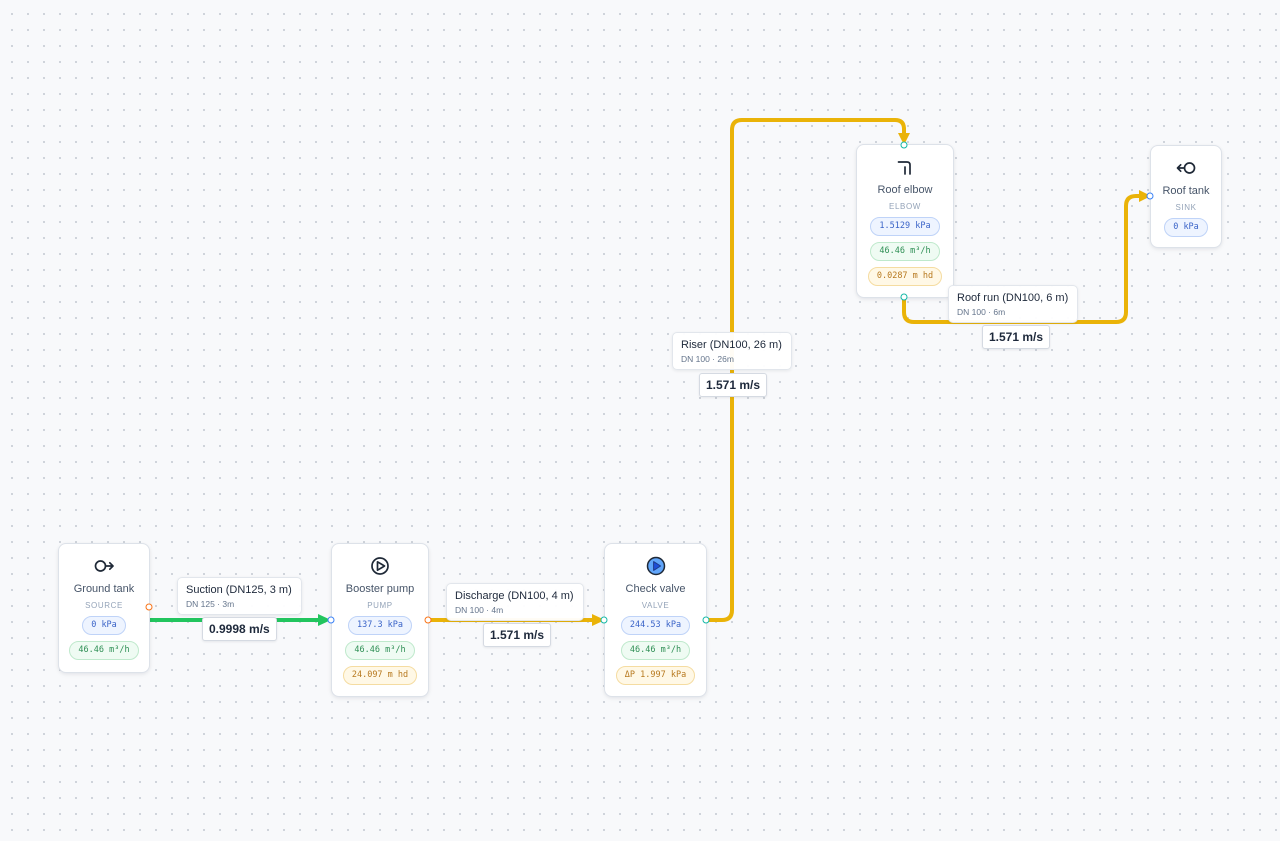  Describe the element at coordinates (905, 190) in the screenshot. I see `node-title: Roof elbow` at that location.